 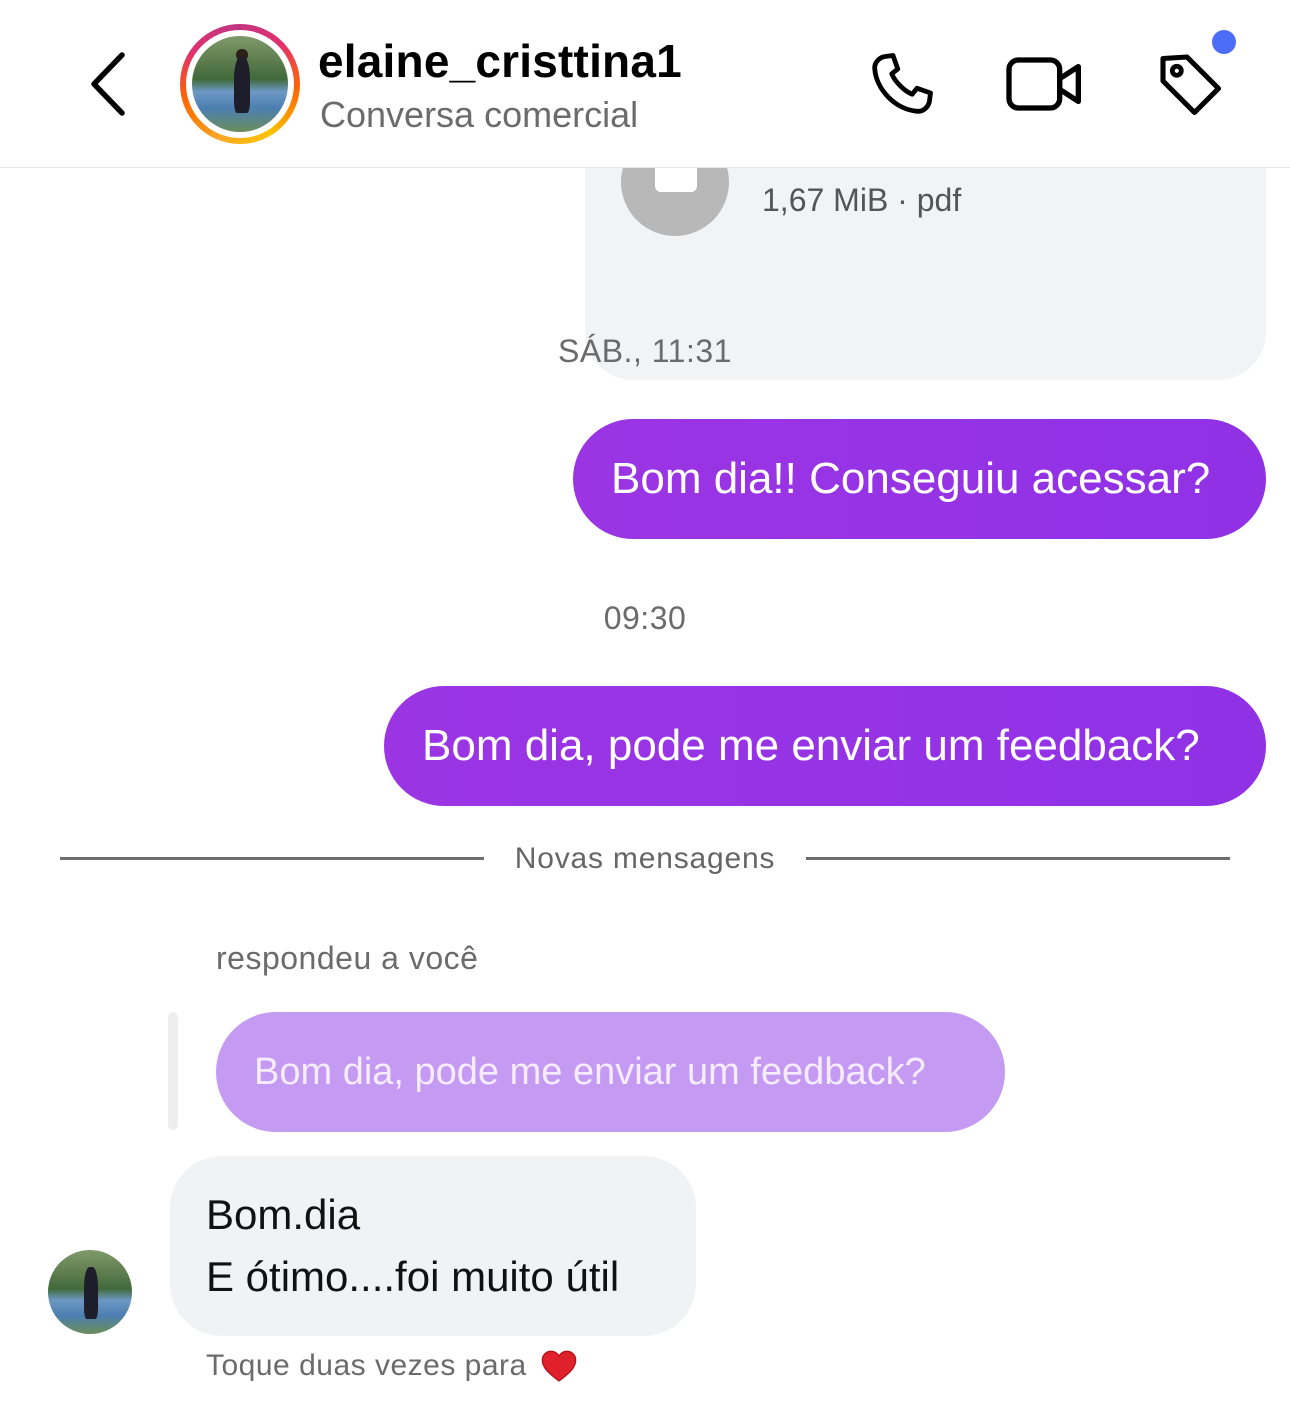 I want to click on message-line: E ótimo....foi muito útil, so click(x=413, y=1276).